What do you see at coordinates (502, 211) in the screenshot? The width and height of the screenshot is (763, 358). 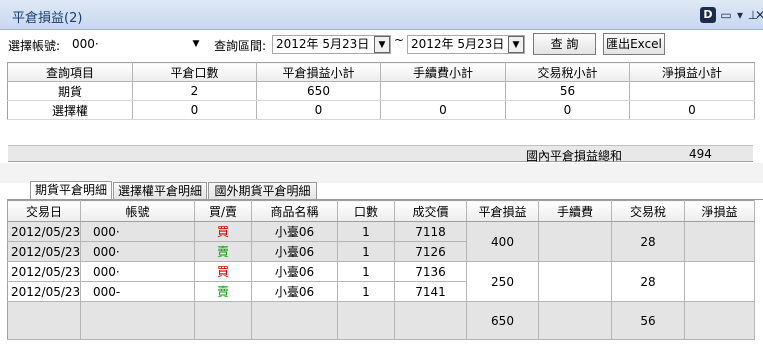 I see `detail-header: 平倉損益` at bounding box center [502, 211].